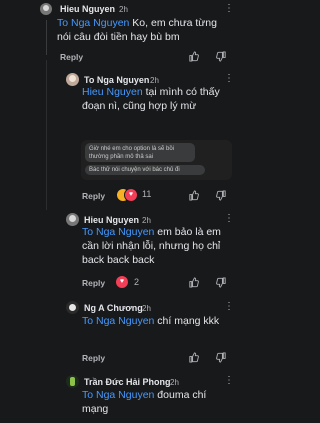 The height and width of the screenshot is (423, 320). Describe the element at coordinates (187, 321) in the screenshot. I see `comment-text: chí mạng kkk` at that location.